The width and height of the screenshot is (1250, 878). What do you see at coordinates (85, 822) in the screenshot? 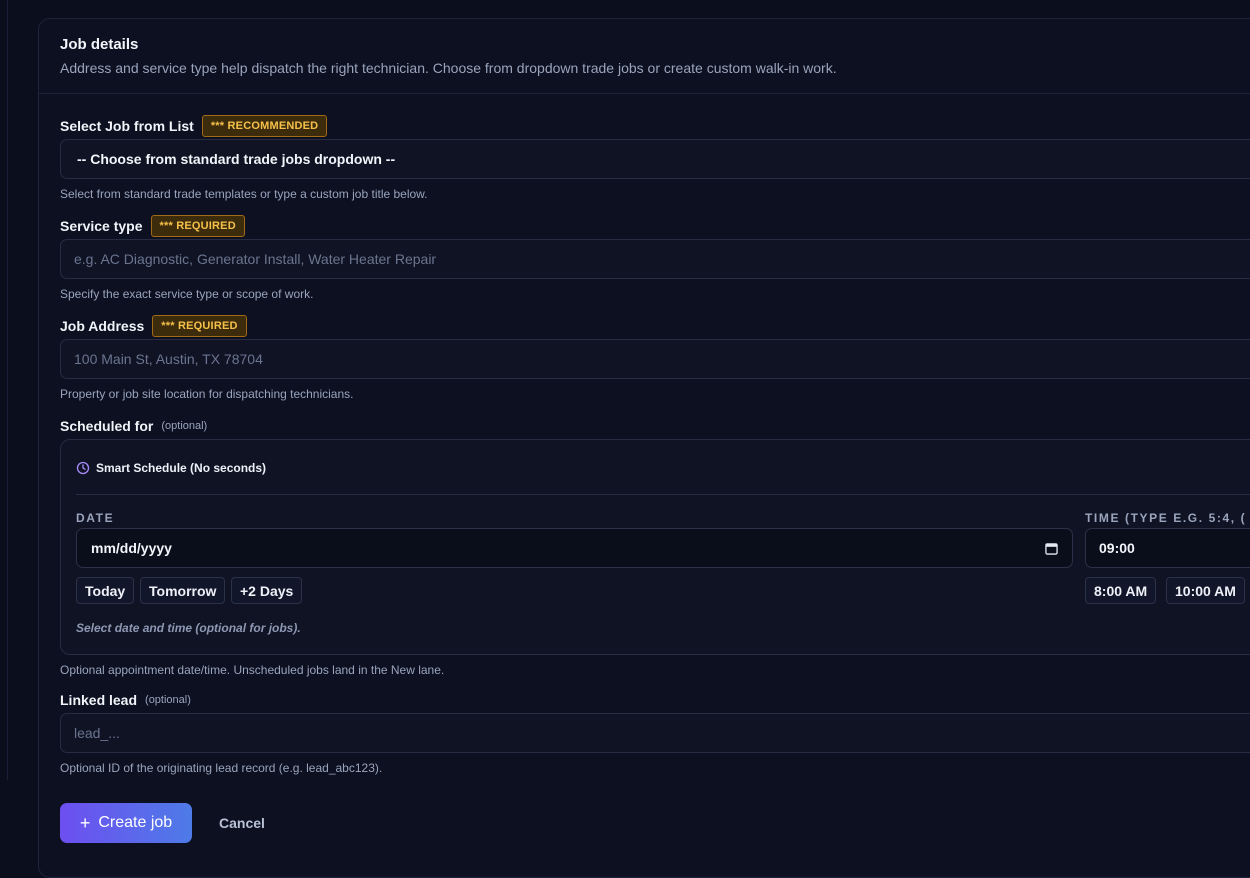
I see `plus-icon: +` at bounding box center [85, 822].